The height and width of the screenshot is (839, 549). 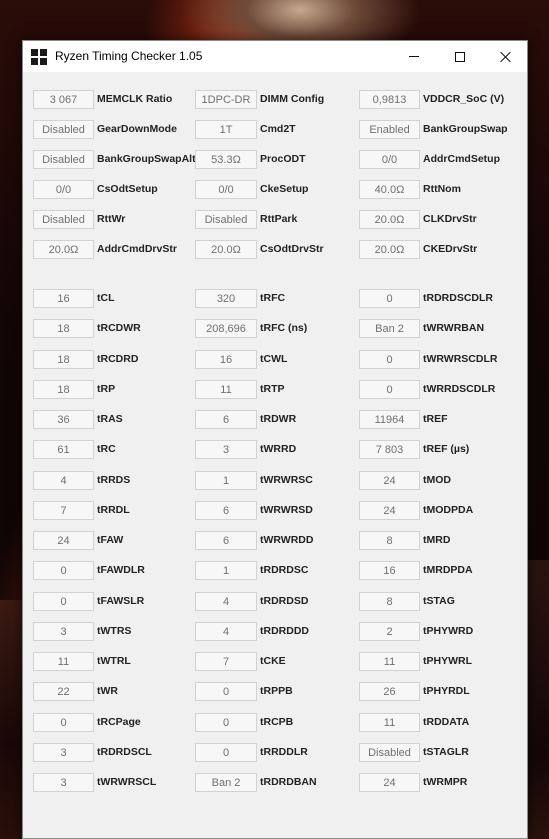 What do you see at coordinates (226, 219) in the screenshot?
I see `rttpark-value-field: Disabled` at bounding box center [226, 219].